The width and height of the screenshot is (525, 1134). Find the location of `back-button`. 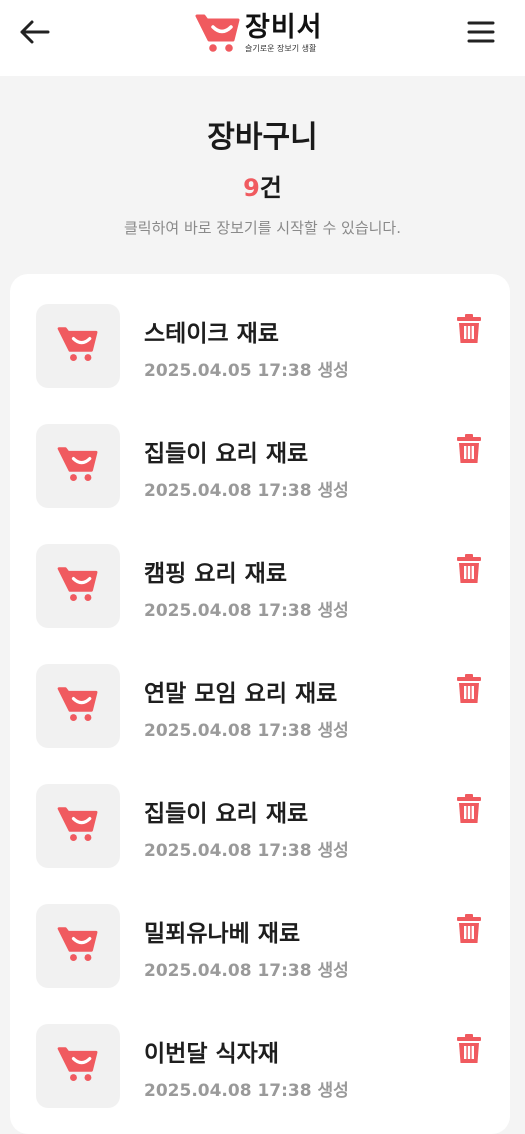

back-button is located at coordinates (34, 32).